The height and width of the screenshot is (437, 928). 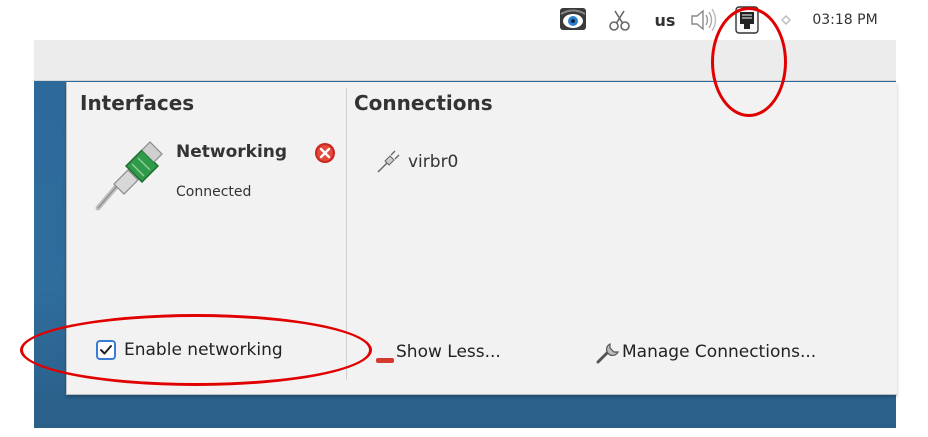 I want to click on connection-item-virbr0: virbr0, so click(x=417, y=162).